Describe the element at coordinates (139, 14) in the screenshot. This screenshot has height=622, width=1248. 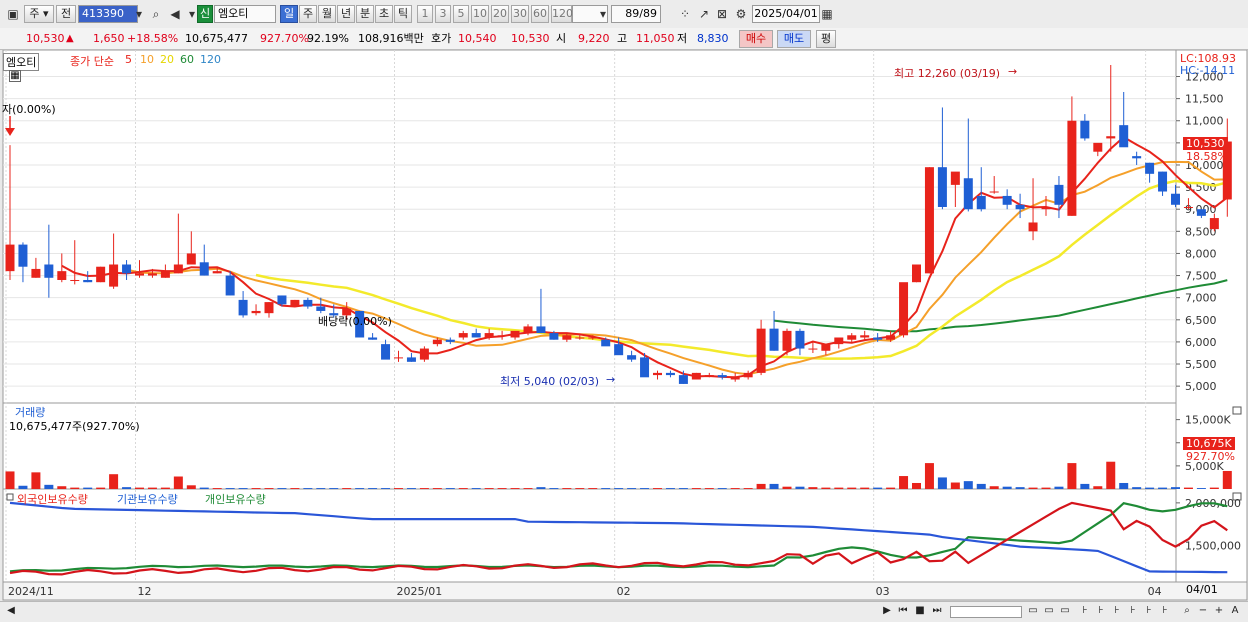
I see `chevron-down-icon: ▾` at that location.